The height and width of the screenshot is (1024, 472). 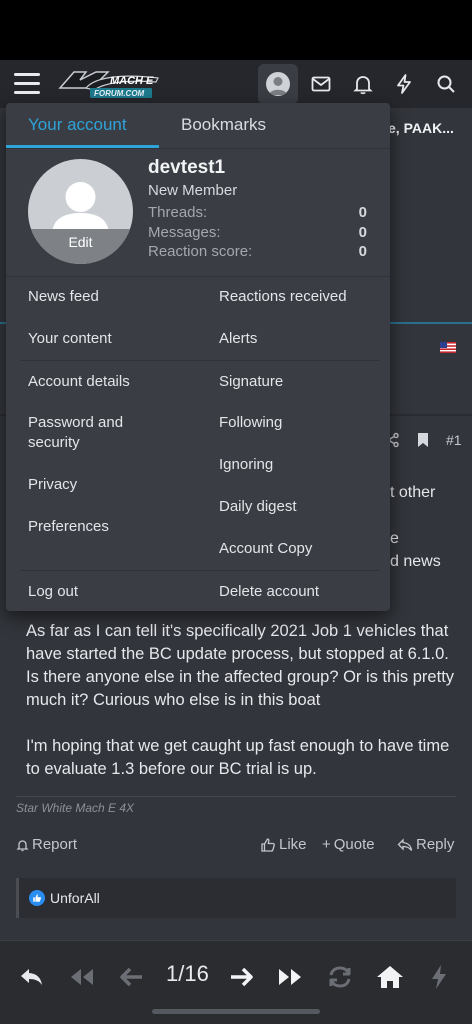 I want to click on menu-item-daily-digest: Daily digest, so click(x=258, y=507).